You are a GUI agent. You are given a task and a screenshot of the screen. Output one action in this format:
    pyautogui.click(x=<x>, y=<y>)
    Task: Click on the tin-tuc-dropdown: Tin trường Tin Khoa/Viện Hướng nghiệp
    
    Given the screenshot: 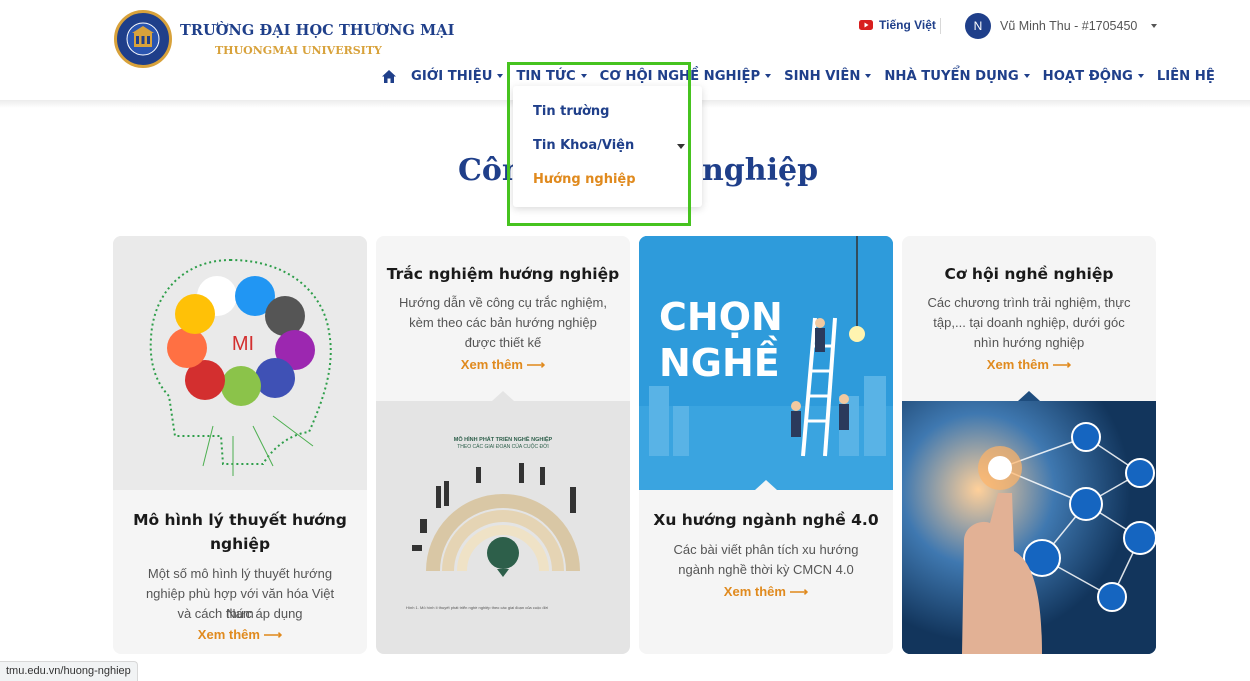 What is the action you would take?
    pyautogui.click(x=607, y=146)
    